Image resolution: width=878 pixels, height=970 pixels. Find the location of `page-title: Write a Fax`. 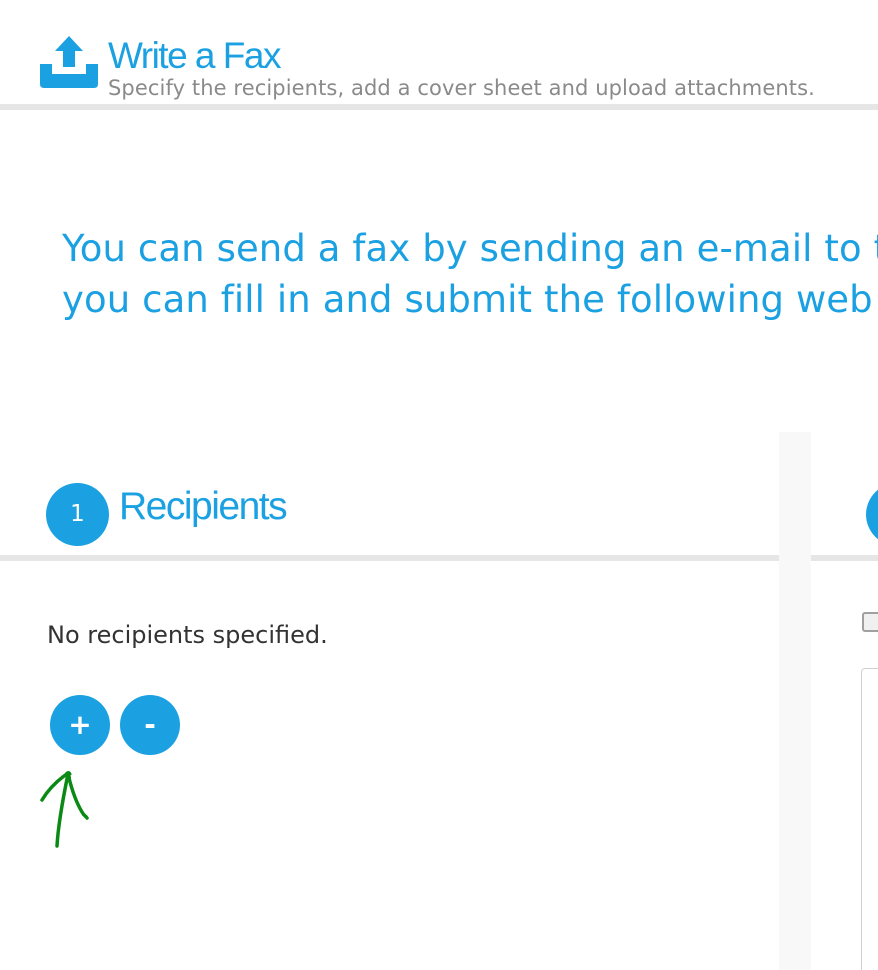

page-title: Write a Fax is located at coordinates (194, 55).